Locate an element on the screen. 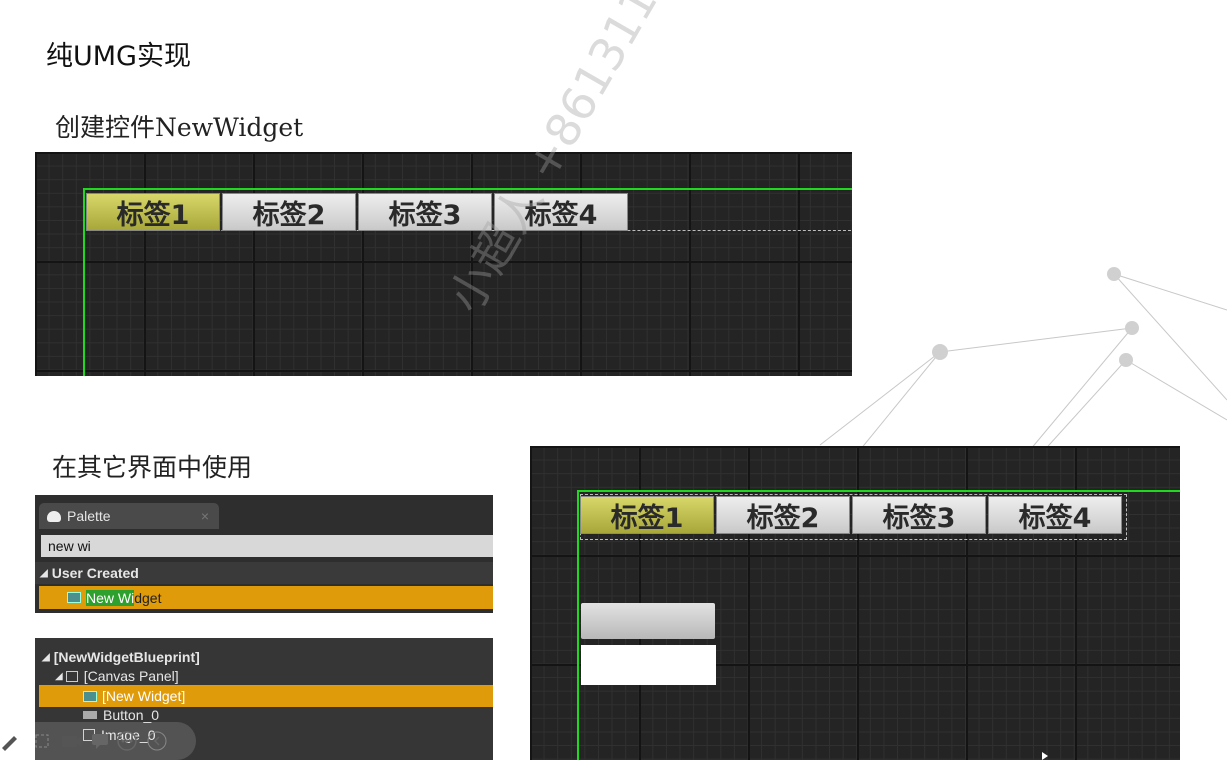 This screenshot has height=760, width=1227. close-icon: × is located at coordinates (205, 516).